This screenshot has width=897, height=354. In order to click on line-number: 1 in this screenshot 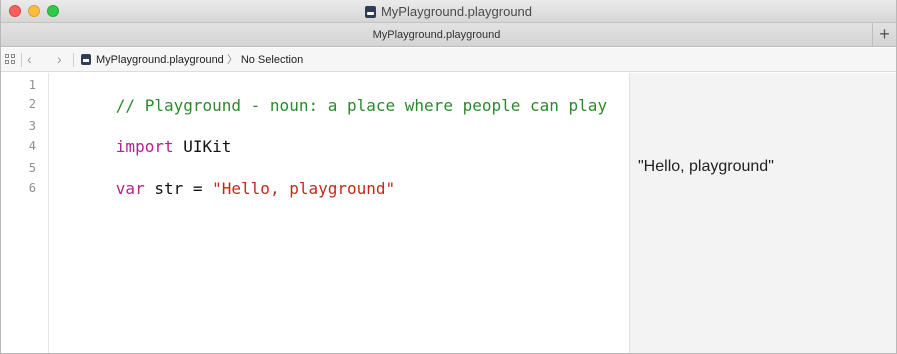, I will do `click(32, 85)`.